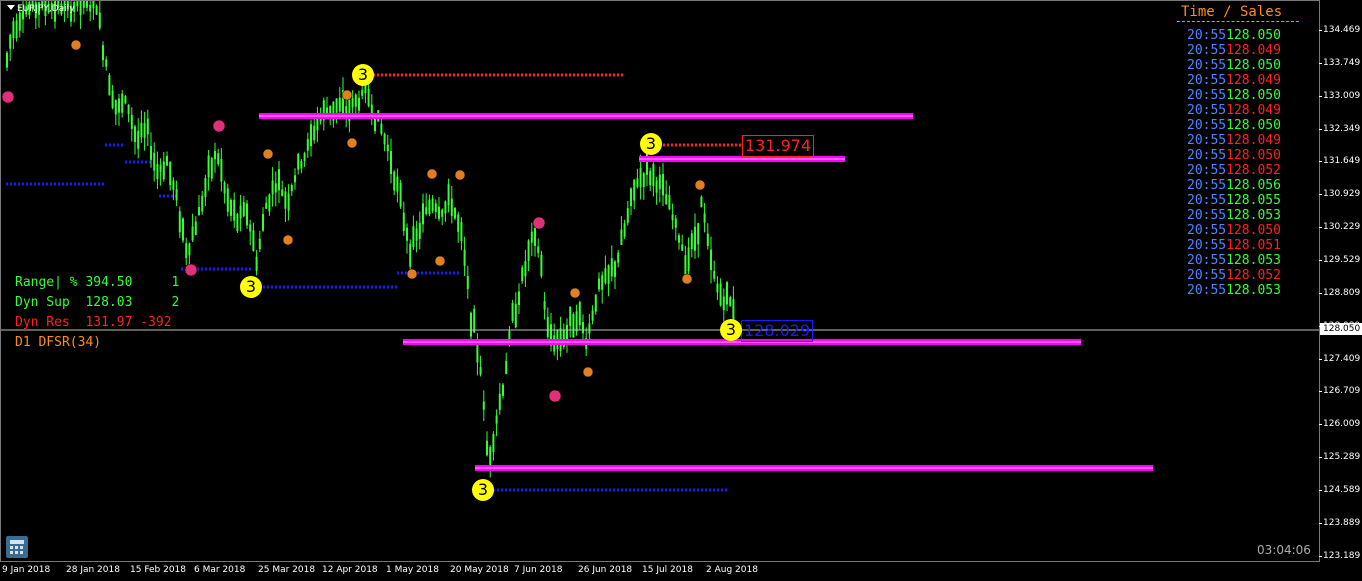 The width and height of the screenshot is (1362, 581). What do you see at coordinates (1253, 230) in the screenshot?
I see `trade-price: 128.050` at bounding box center [1253, 230].